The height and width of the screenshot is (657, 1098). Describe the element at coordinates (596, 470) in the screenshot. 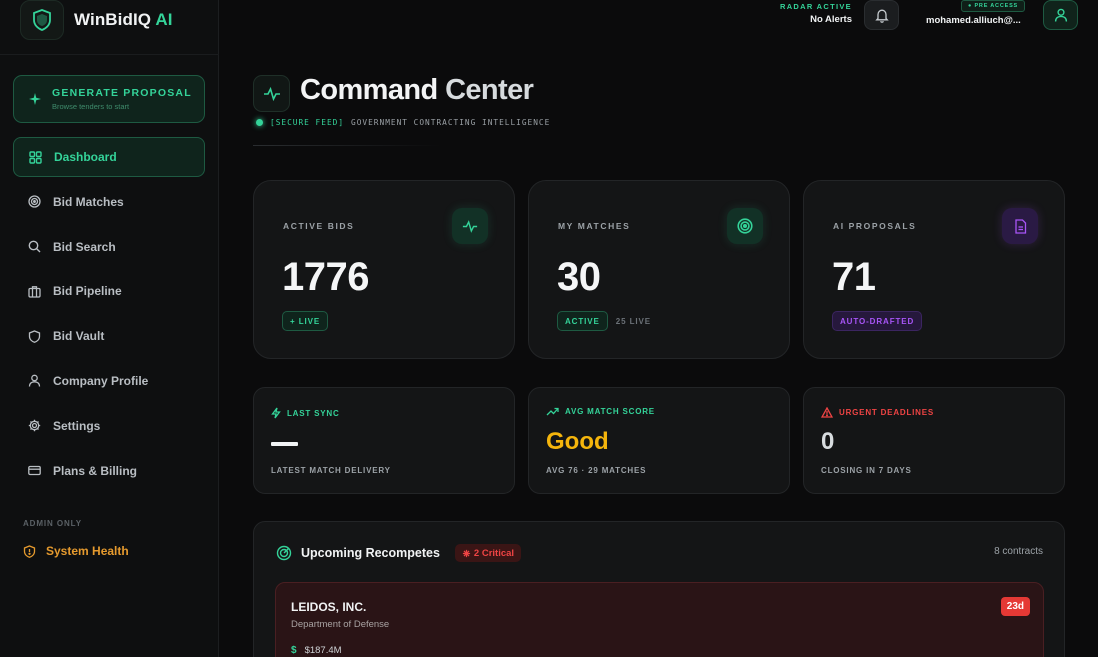

I see `card-subtext: AVG 76 · 29 MATCHES` at that location.